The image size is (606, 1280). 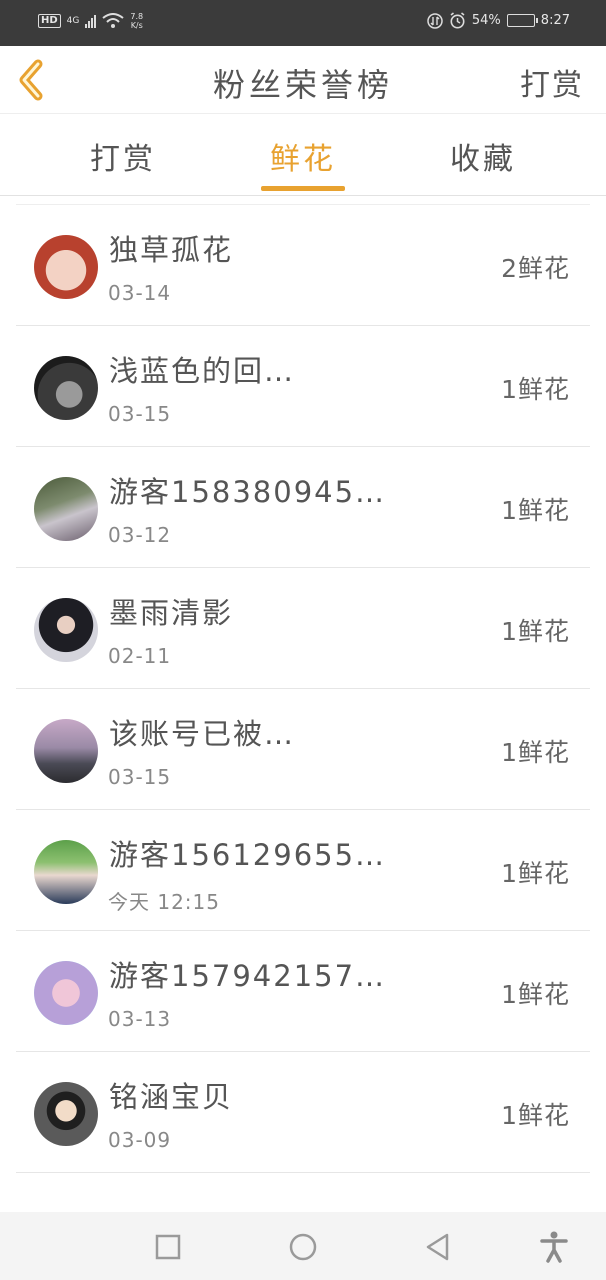 I want to click on list-item: 游客156129655… 今天 12:15 1鲜花, so click(x=303, y=869).